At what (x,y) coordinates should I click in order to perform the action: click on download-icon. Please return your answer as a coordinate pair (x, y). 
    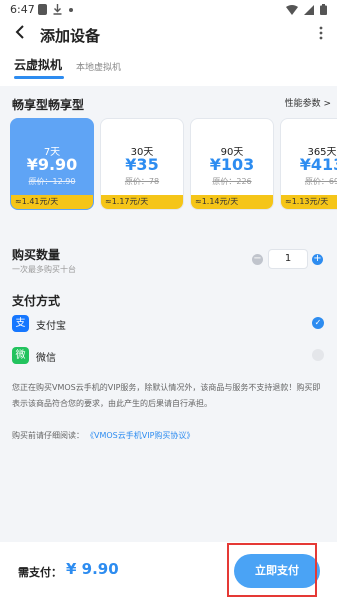
    Looking at the image, I should click on (57, 9).